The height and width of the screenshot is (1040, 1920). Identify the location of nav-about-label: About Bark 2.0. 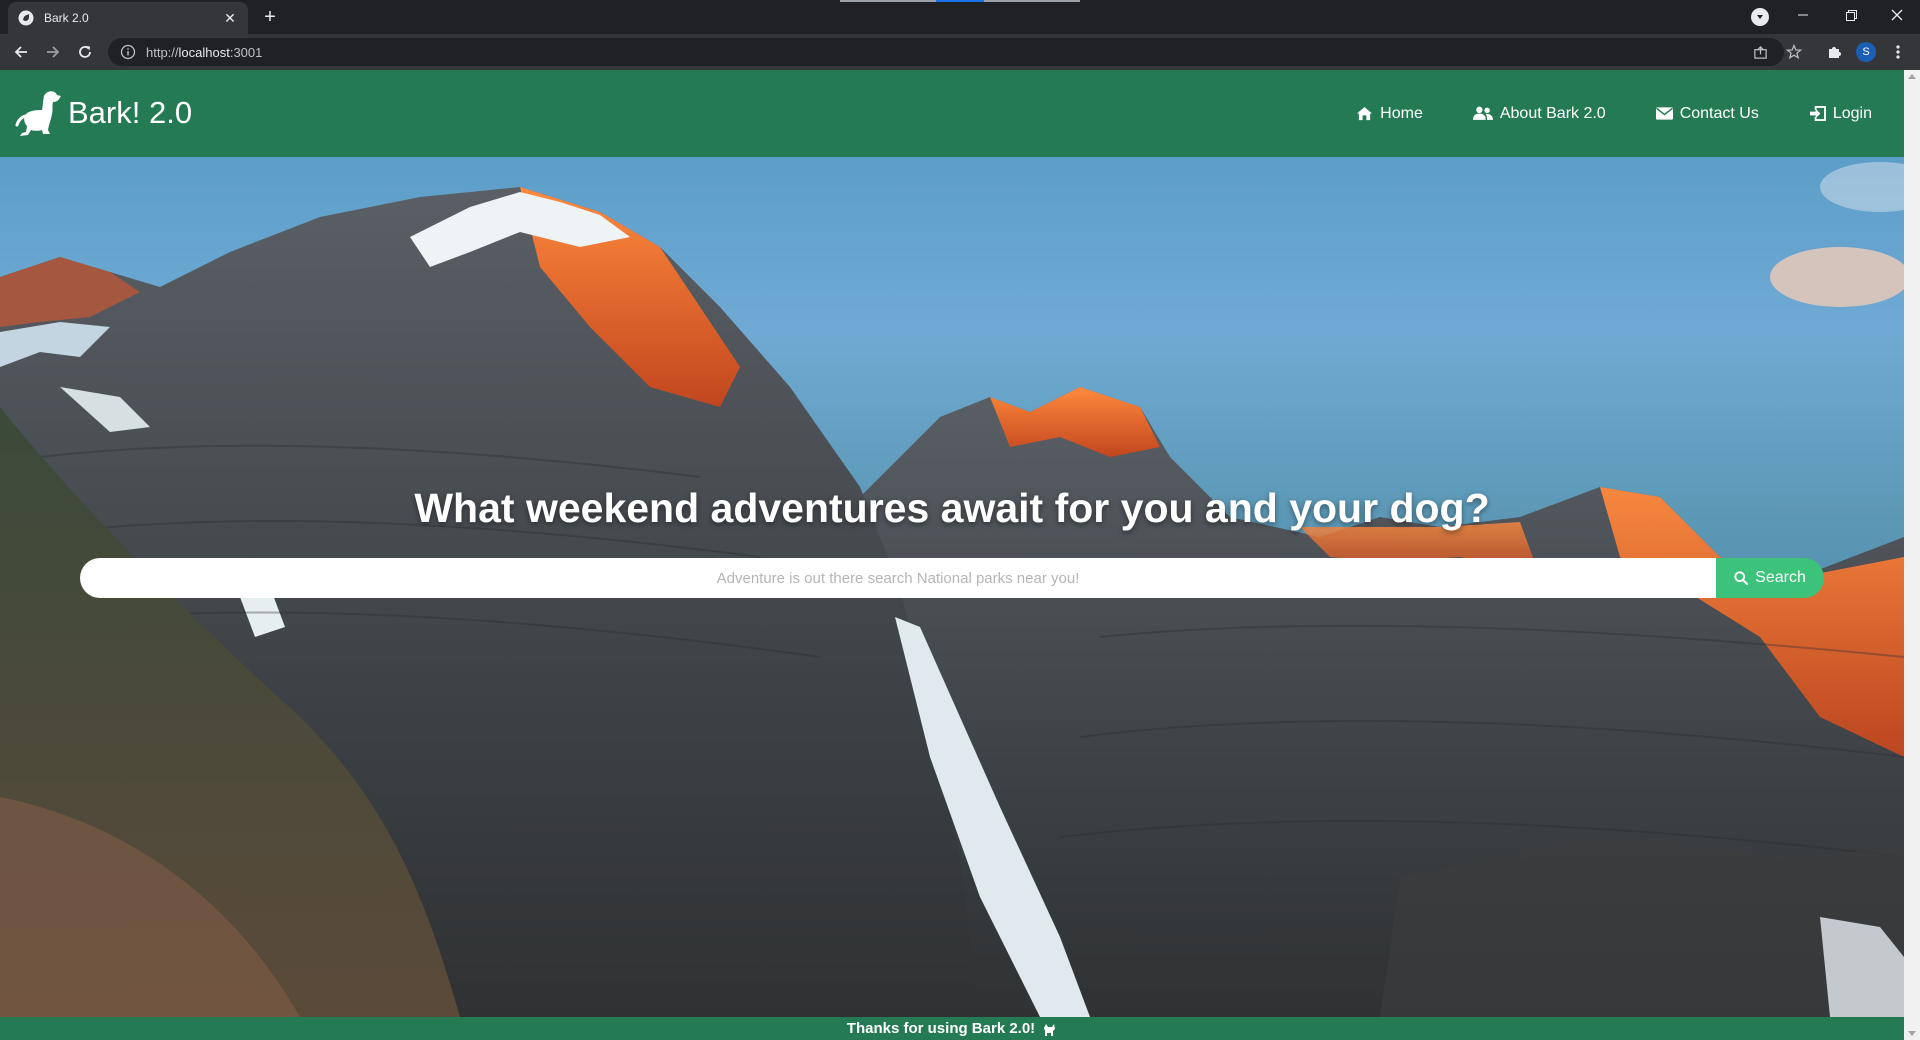
(1552, 113).